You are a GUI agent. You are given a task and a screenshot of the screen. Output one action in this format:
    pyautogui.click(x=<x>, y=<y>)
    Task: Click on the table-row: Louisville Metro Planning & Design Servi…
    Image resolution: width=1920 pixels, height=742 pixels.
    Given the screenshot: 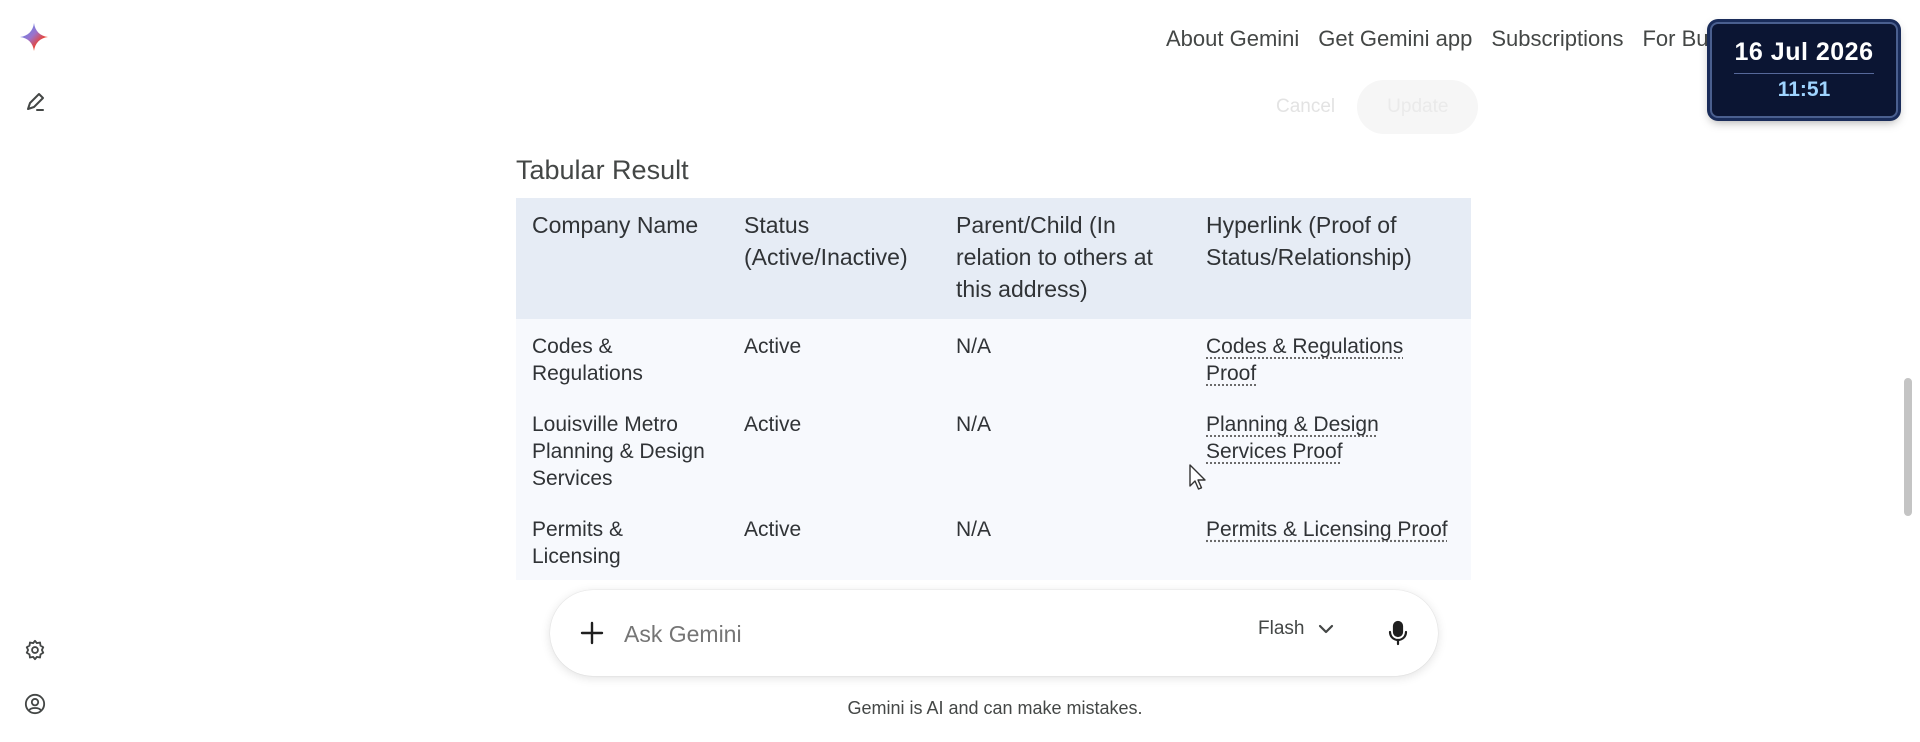 What is the action you would take?
    pyautogui.click(x=993, y=449)
    